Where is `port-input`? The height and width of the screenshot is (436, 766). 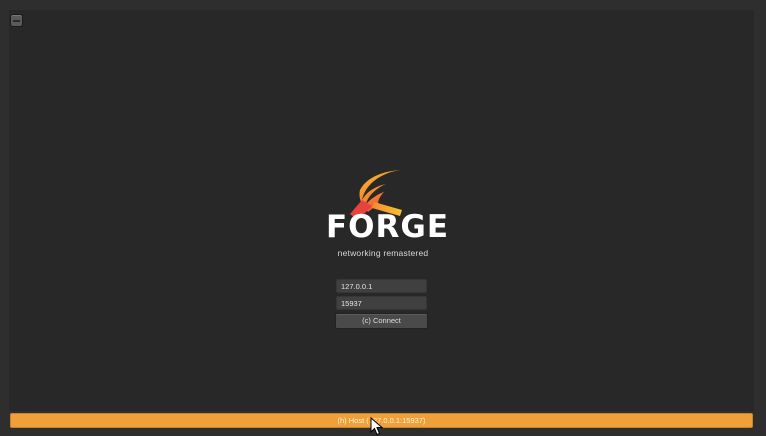 port-input is located at coordinates (381, 303).